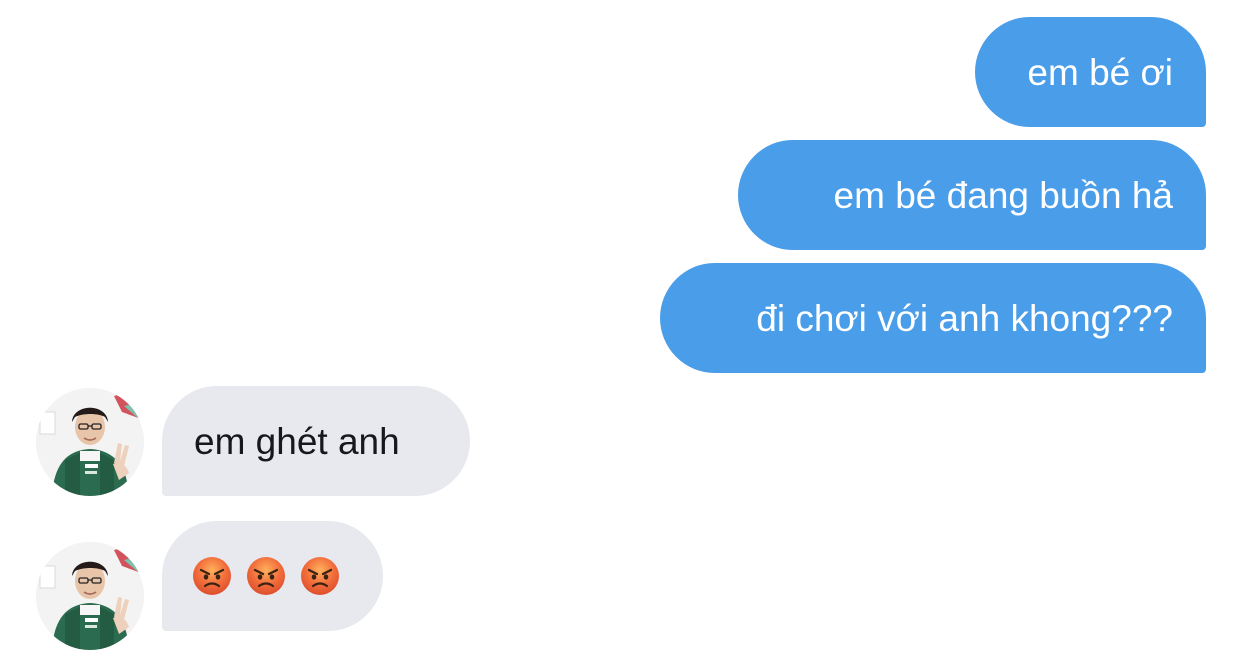 The height and width of the screenshot is (670, 1242). I want to click on sent-message-bubble: em bé đang buồn hả, so click(972, 195).